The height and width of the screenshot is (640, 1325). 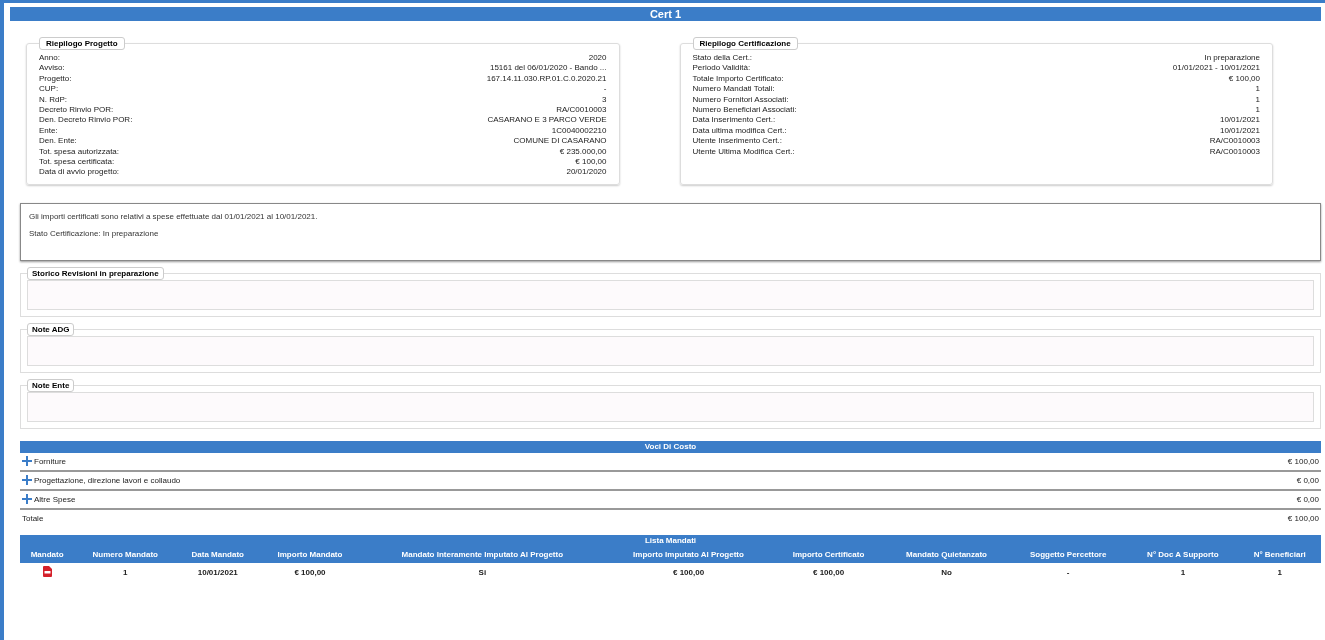 What do you see at coordinates (47, 572) in the screenshot?
I see `pdf-icon` at bounding box center [47, 572].